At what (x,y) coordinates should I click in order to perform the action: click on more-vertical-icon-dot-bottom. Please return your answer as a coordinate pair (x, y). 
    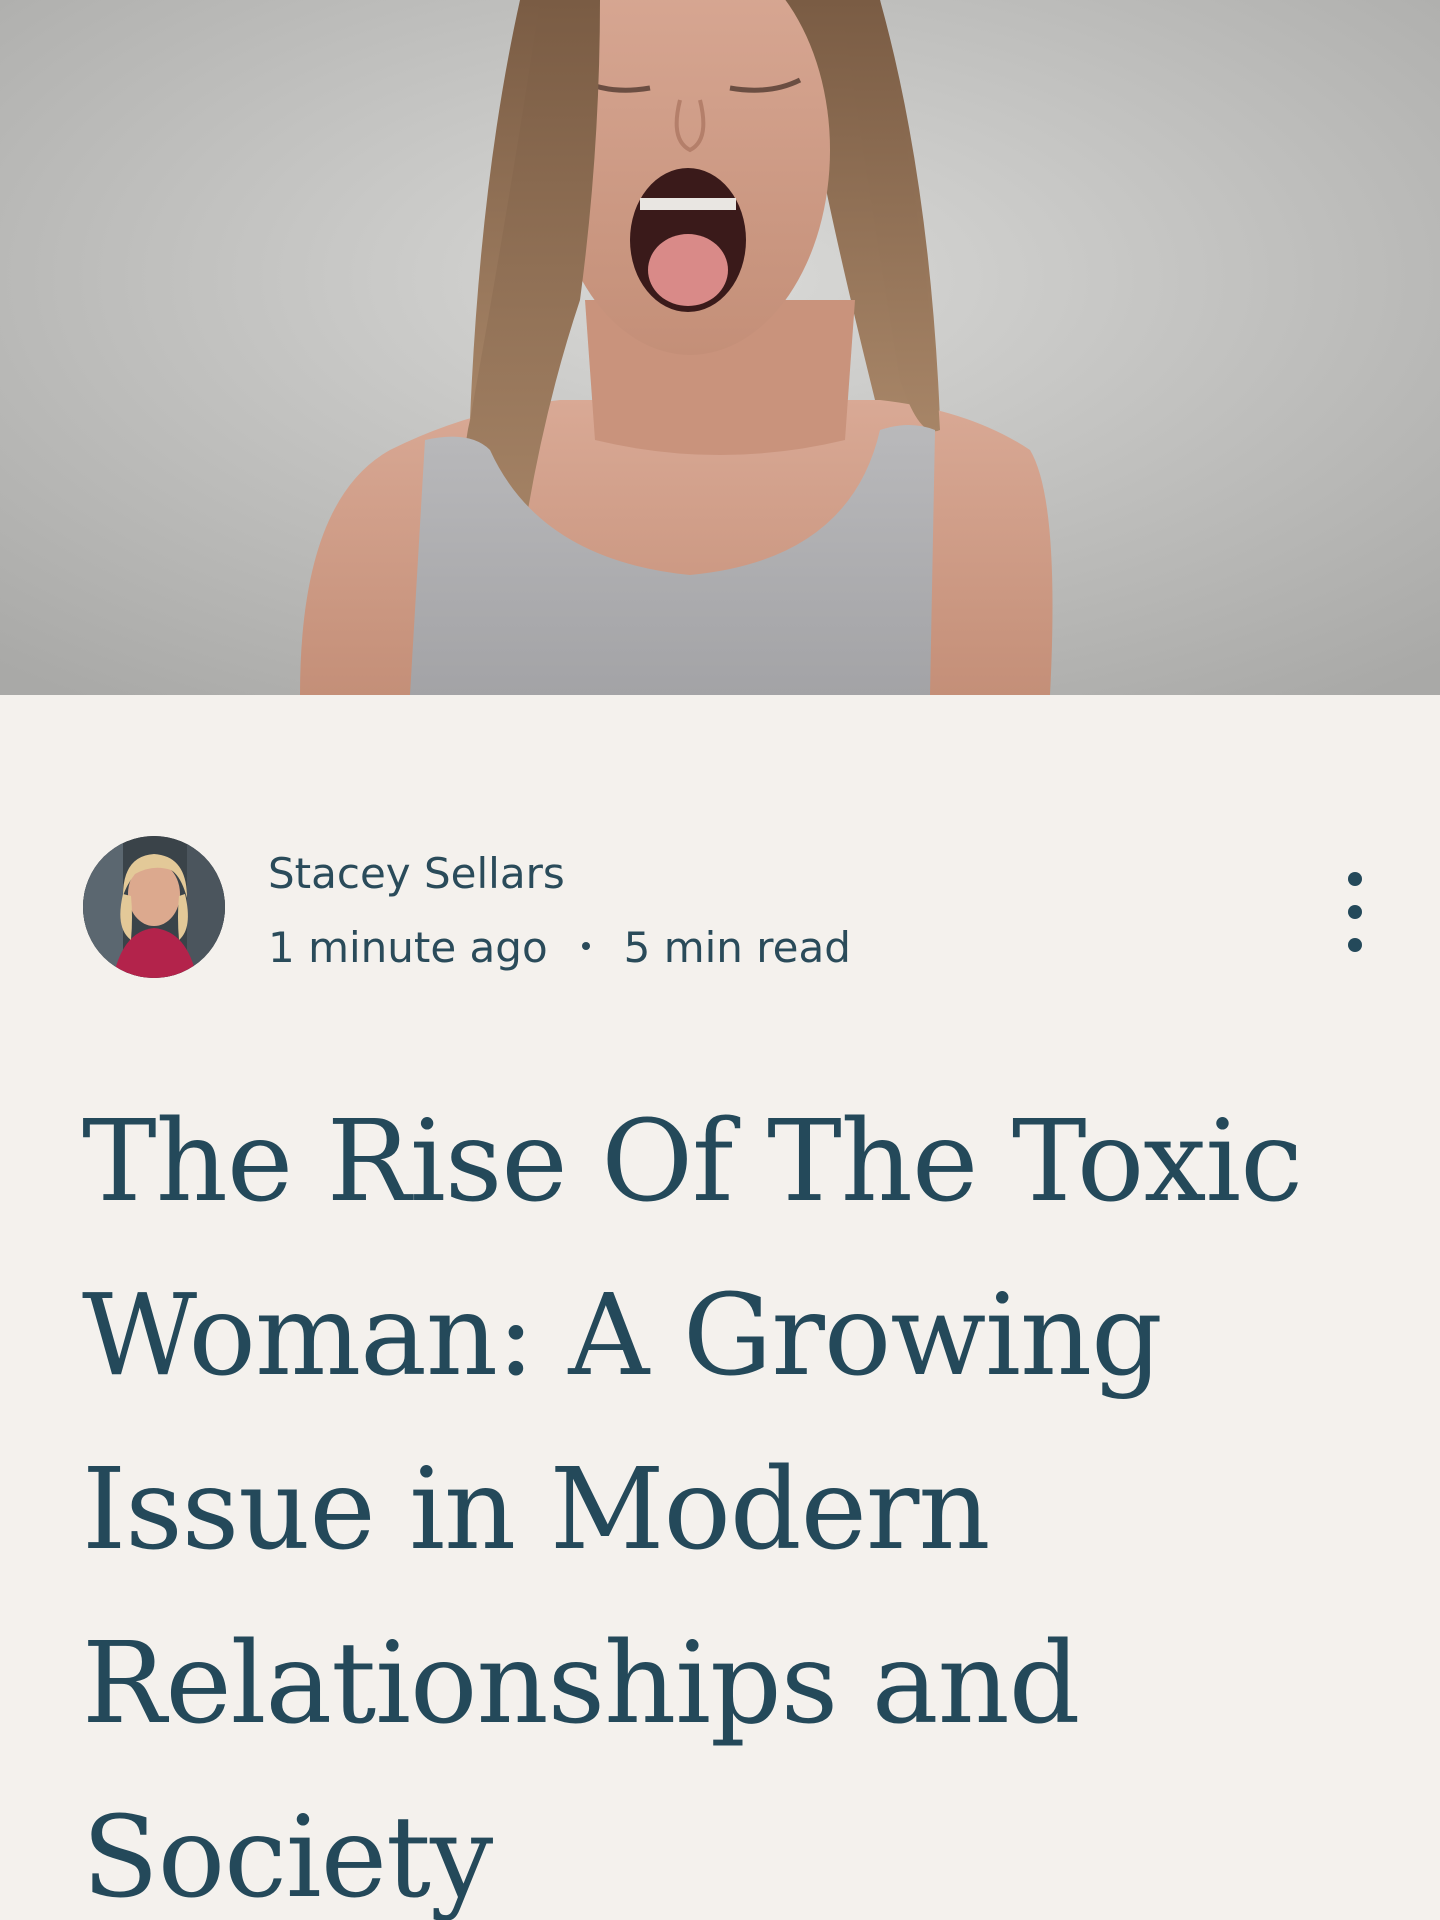
    Looking at the image, I should click on (1355, 945).